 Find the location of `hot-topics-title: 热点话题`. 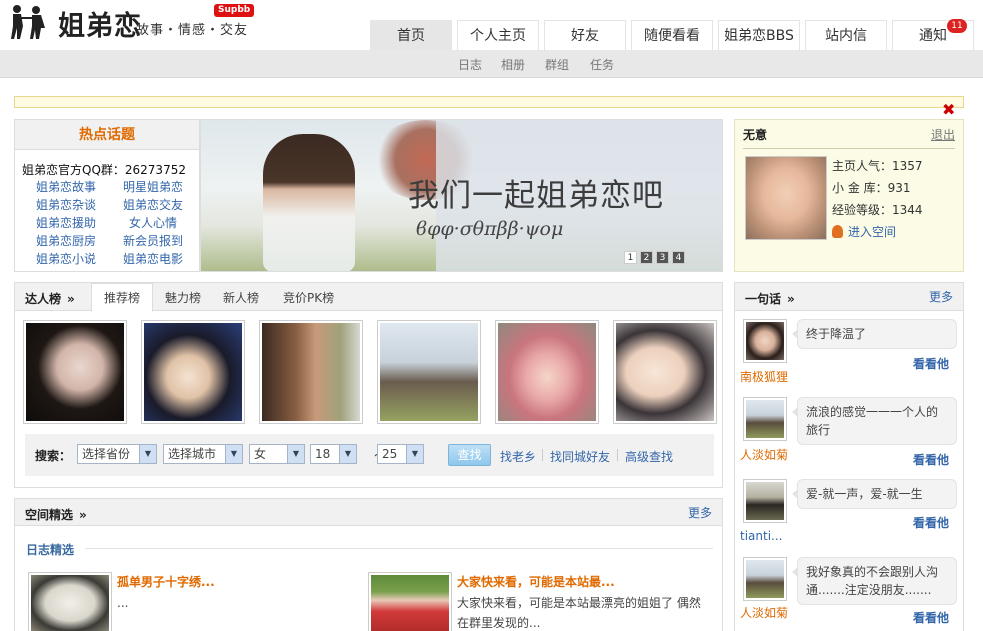

hot-topics-title: 热点话题 is located at coordinates (107, 135).